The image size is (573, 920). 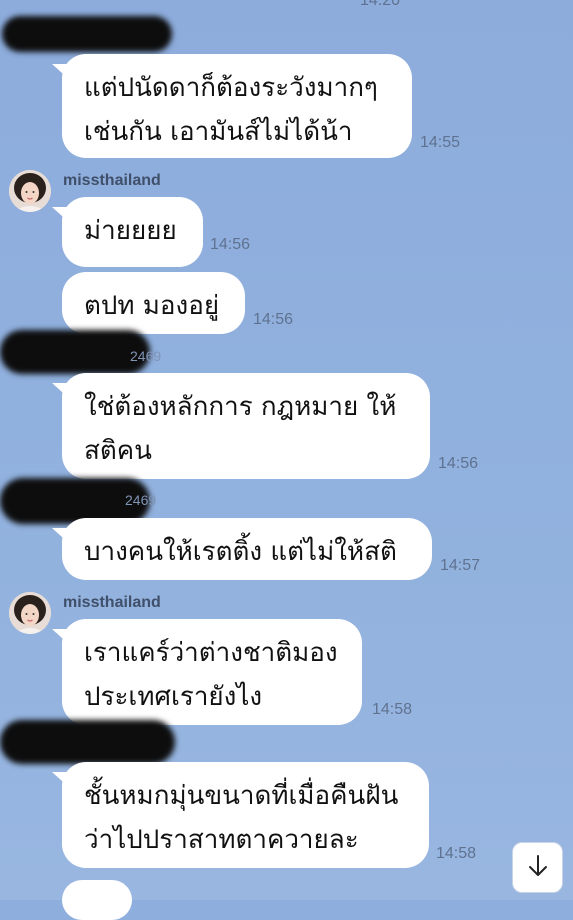 I want to click on message-bubble: ใช่ต้องหลักการ กฎหมาย ให้ สติคน, so click(x=246, y=426).